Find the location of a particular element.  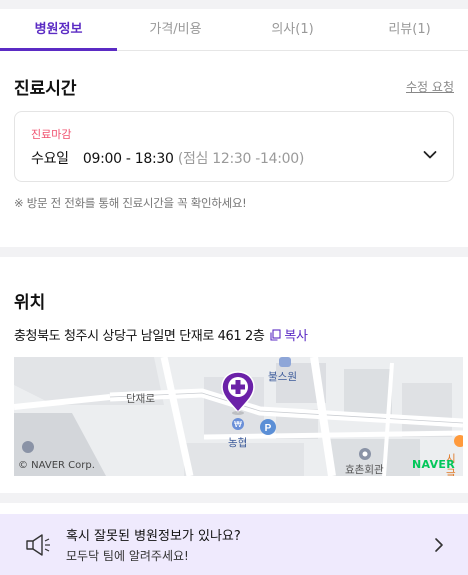

report-error-banner: 혹시 잘못된 병원정보가 있나요? 모두닥 팀에 알려주세요! is located at coordinates (234, 544).